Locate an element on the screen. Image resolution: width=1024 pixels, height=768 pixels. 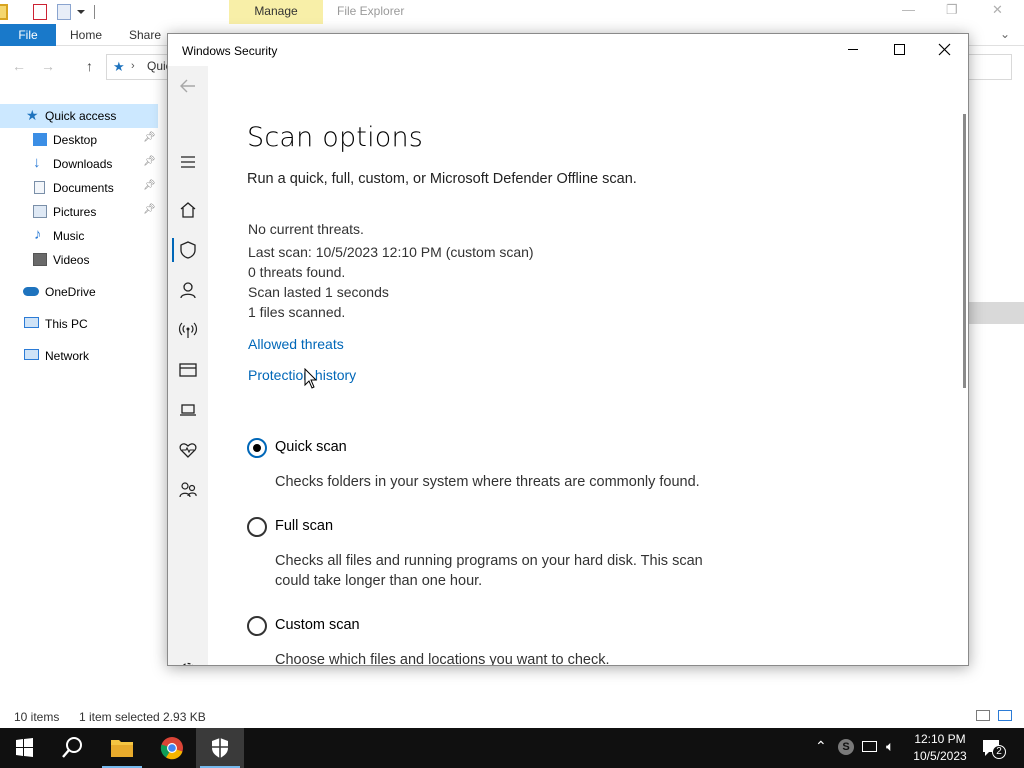
full-scan-option: Full scan is located at coordinates (497, 528).